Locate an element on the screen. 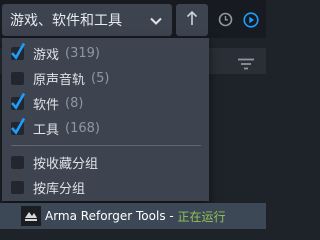  menu-divider is located at coordinates (106, 145).